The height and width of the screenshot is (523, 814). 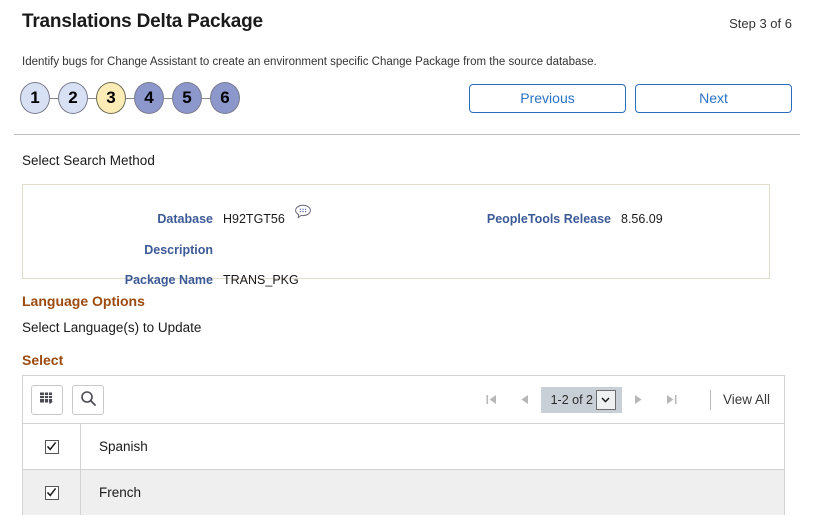 What do you see at coordinates (261, 279) in the screenshot?
I see `package-name-value: TRANS_PKG` at bounding box center [261, 279].